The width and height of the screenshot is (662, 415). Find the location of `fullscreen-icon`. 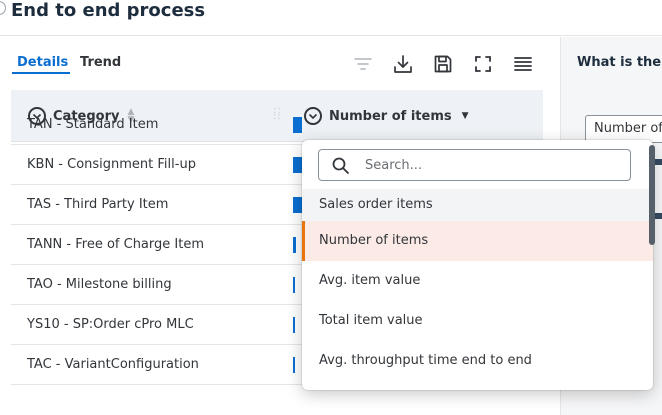

fullscreen-icon is located at coordinates (483, 64).